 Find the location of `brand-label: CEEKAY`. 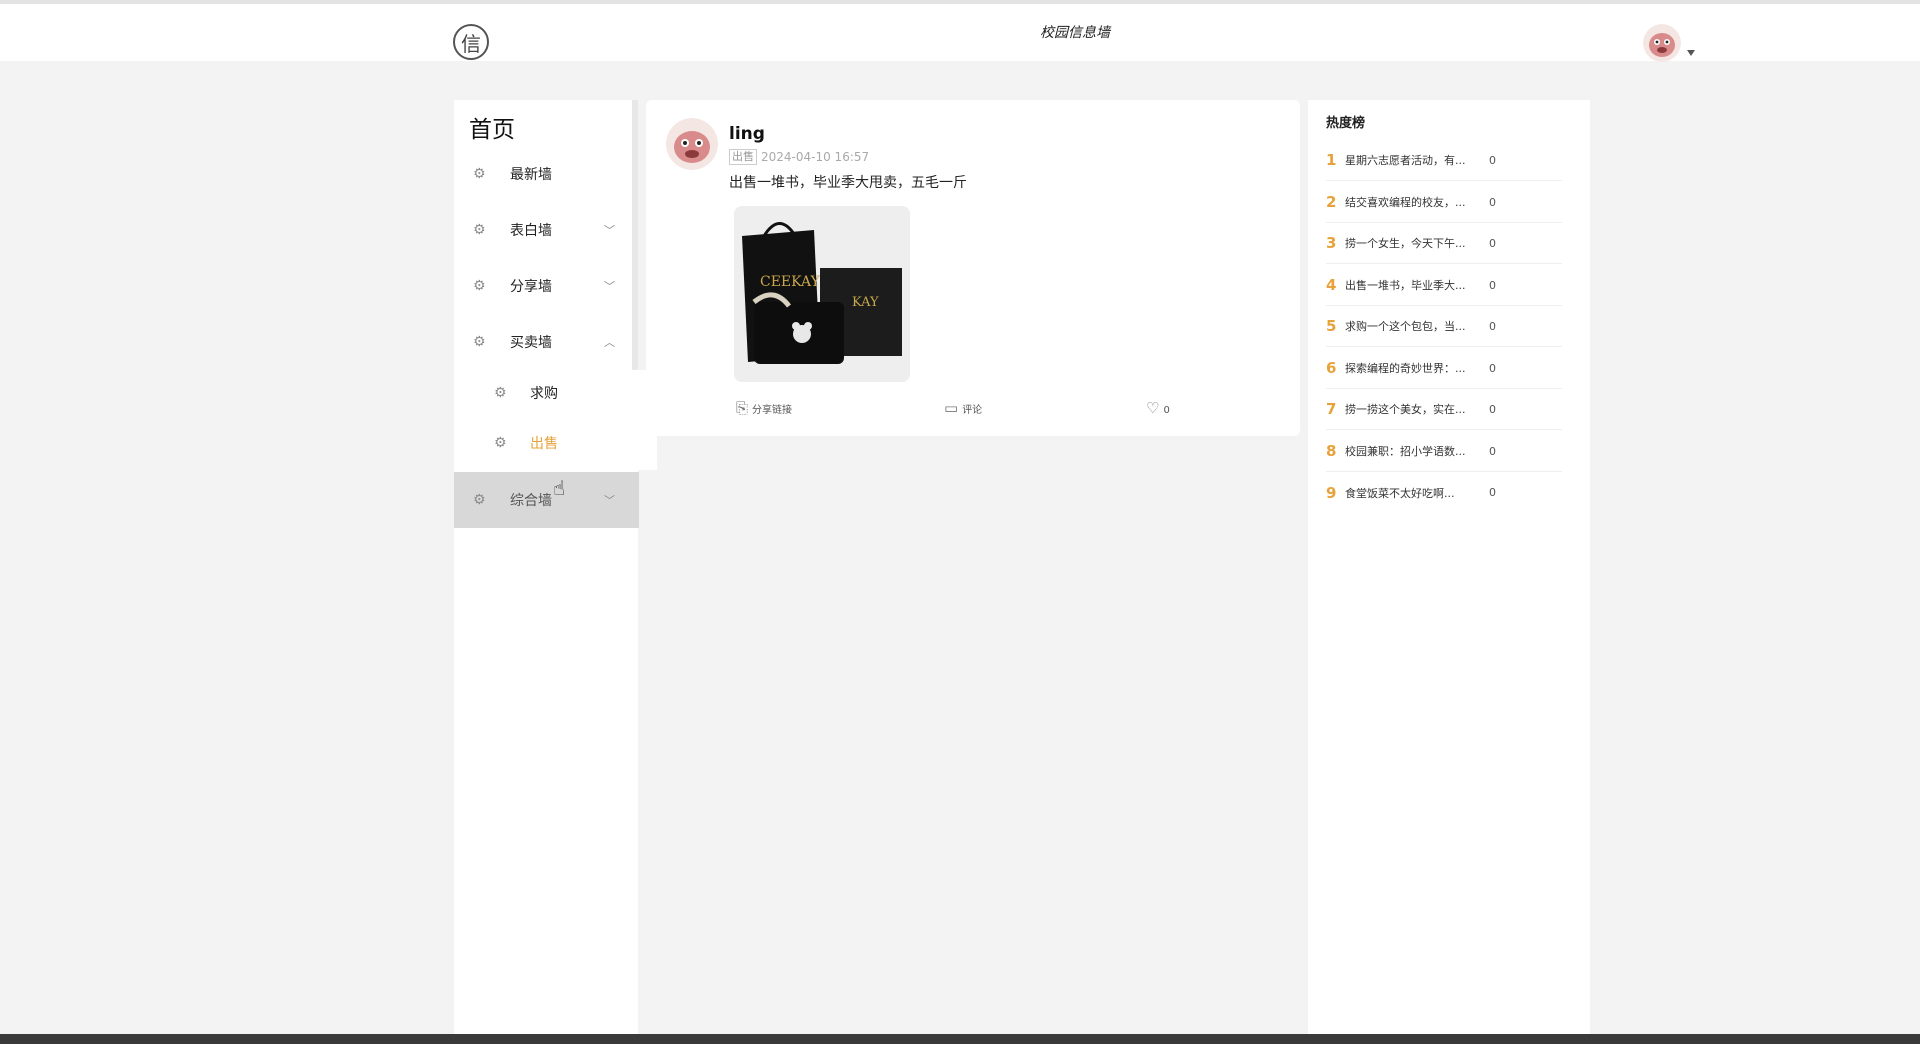

brand-label: CEEKAY is located at coordinates (790, 282).